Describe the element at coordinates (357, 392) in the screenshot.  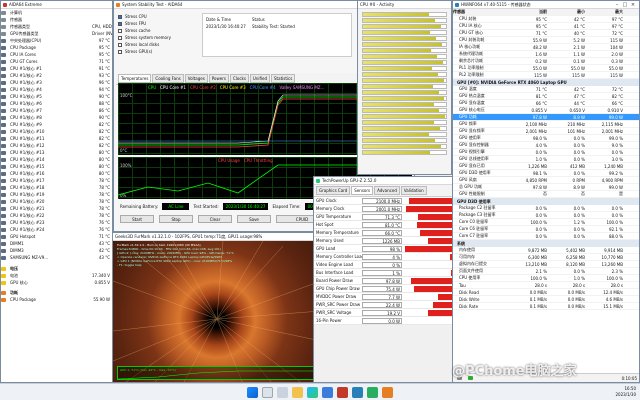
I see `hwinfo-task-icon` at that location.